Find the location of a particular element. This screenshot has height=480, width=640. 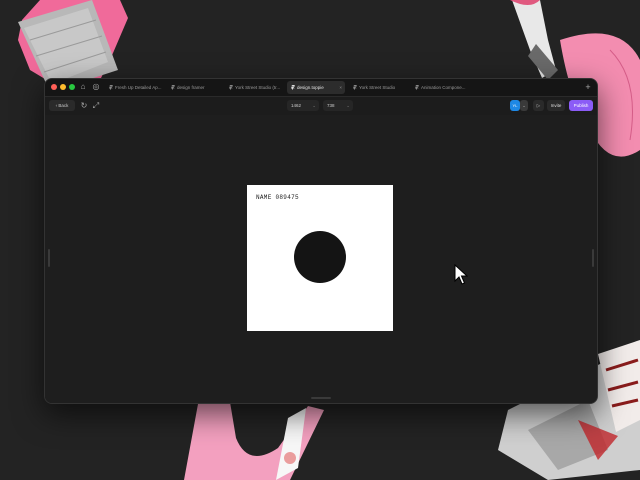

user-avatar: YL is located at coordinates (515, 105).